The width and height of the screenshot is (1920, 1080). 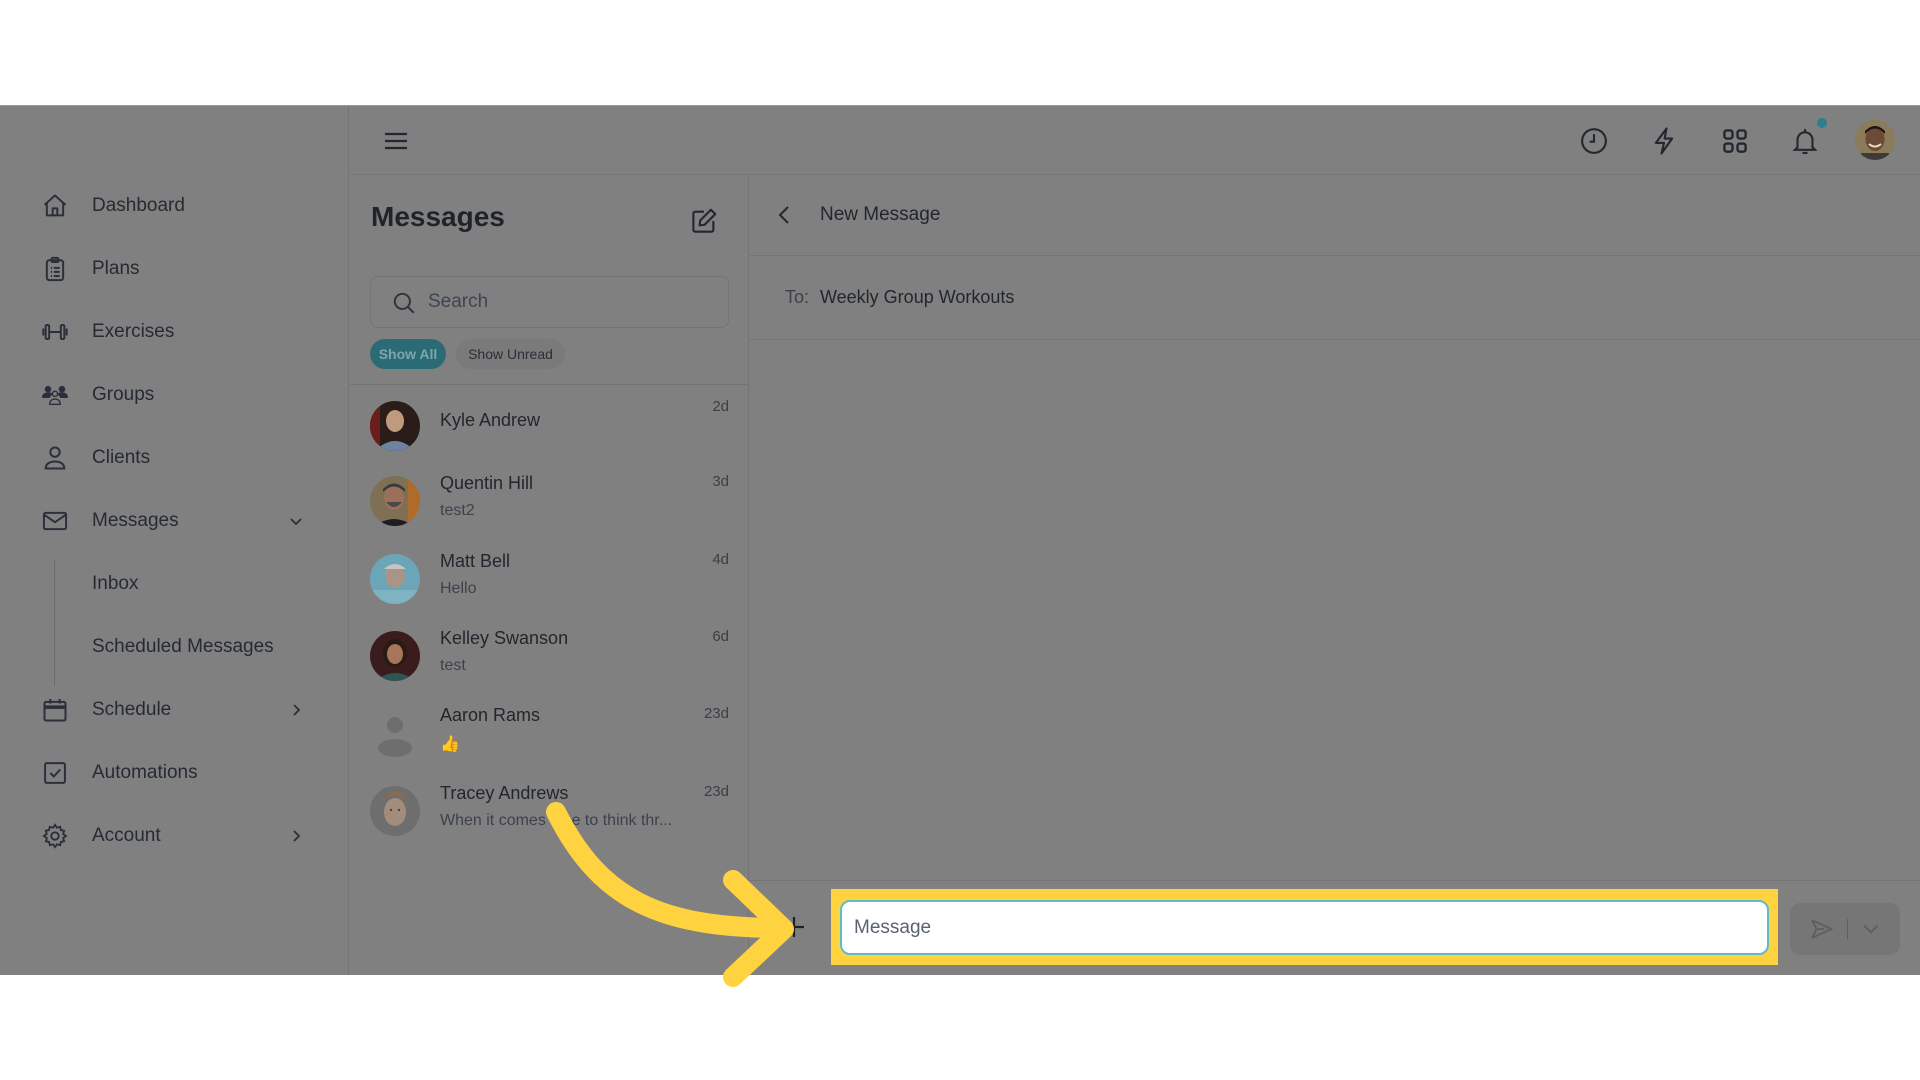 What do you see at coordinates (720, 636) in the screenshot?
I see `conversation-time: 6d` at bounding box center [720, 636].